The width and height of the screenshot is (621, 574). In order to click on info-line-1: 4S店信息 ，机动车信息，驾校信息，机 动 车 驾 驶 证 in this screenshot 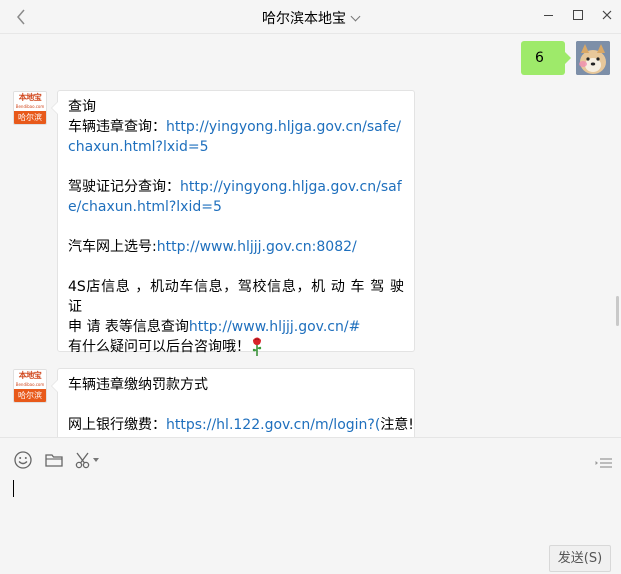, I will do `click(236, 297)`.